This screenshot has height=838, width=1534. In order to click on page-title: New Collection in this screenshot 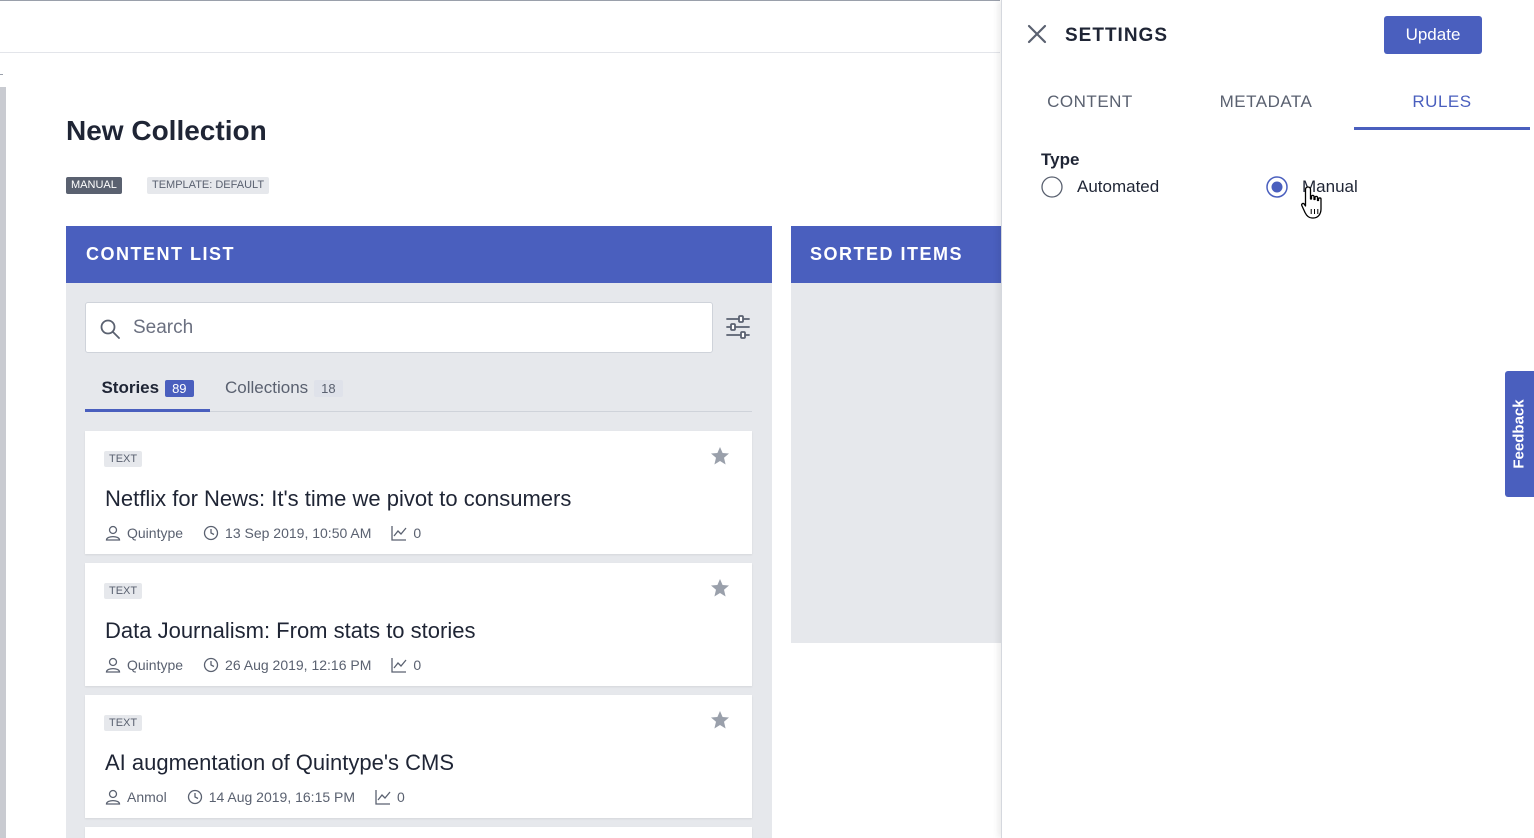, I will do `click(166, 130)`.